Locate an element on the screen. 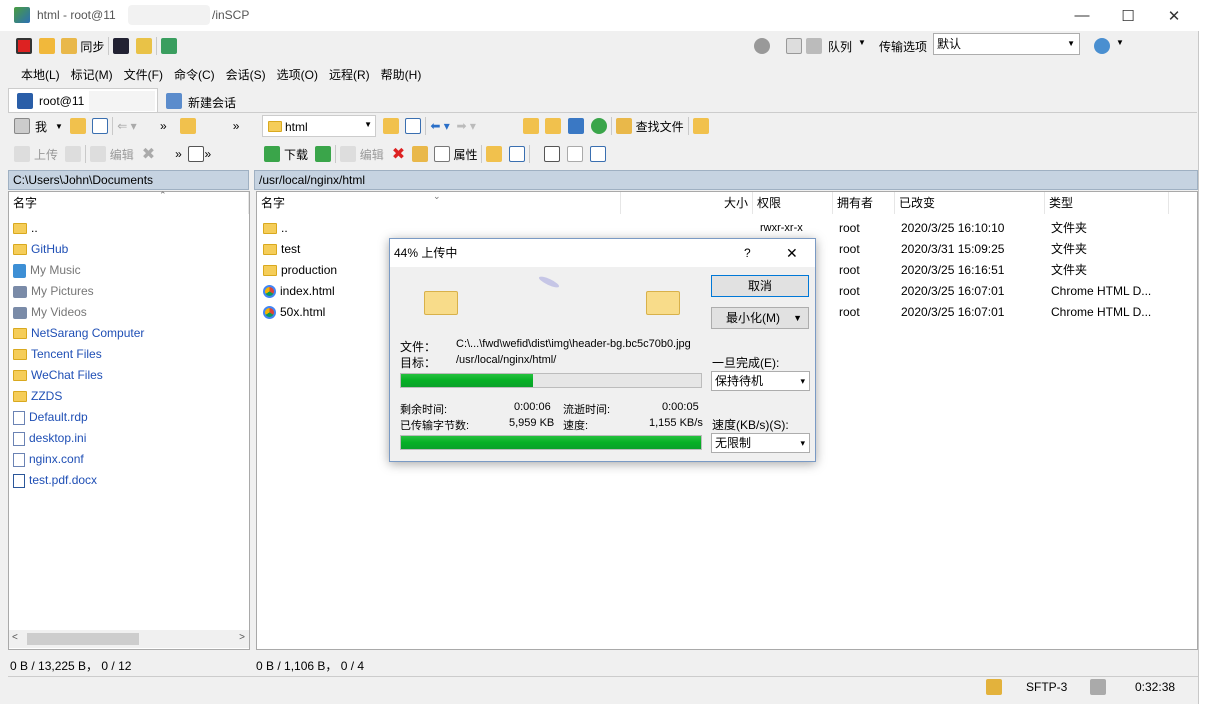 The height and width of the screenshot is (704, 1206). list-item: WeChat Files is located at coordinates (58, 375).